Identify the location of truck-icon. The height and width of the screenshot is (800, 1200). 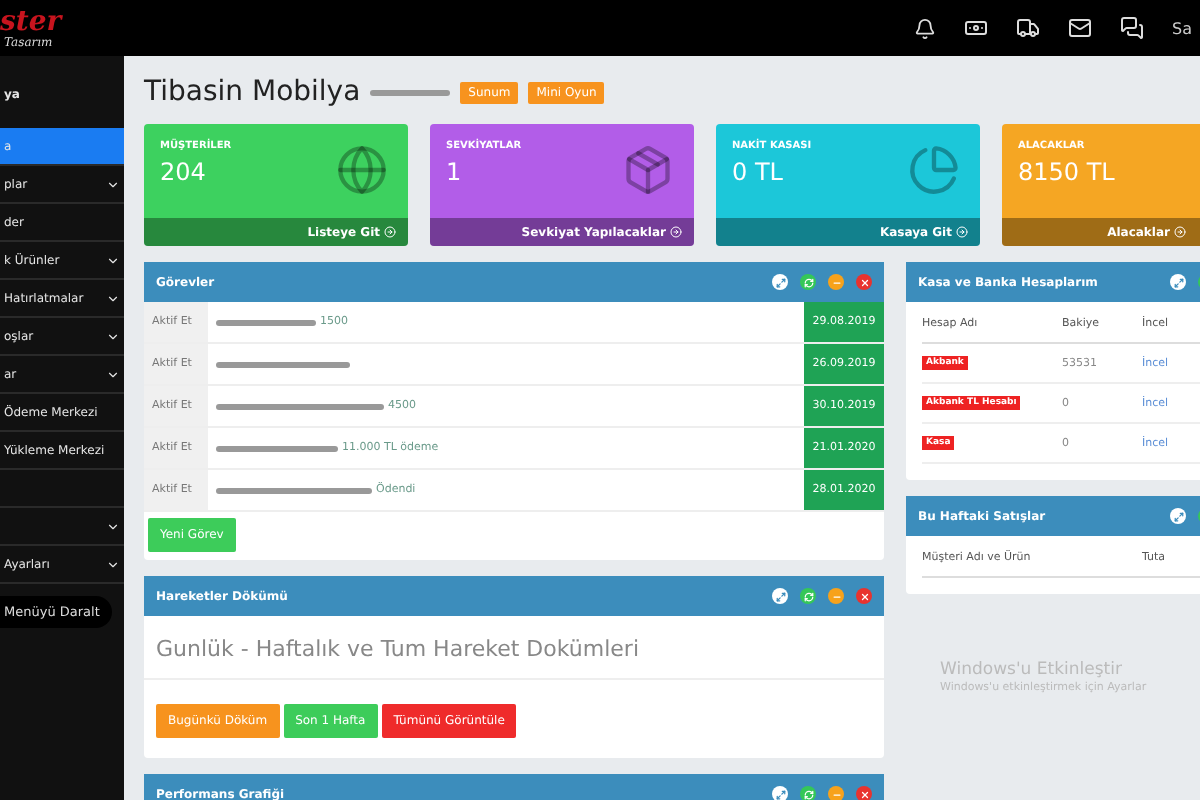
(1028, 28).